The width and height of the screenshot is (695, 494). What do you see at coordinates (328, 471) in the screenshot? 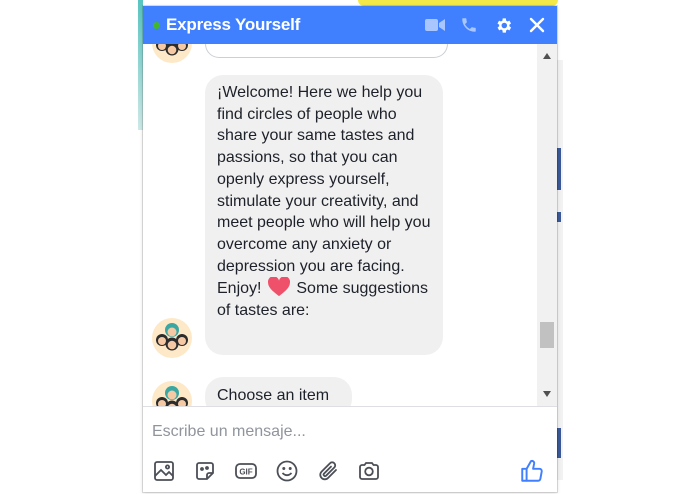
I see `attachment-icon` at bounding box center [328, 471].